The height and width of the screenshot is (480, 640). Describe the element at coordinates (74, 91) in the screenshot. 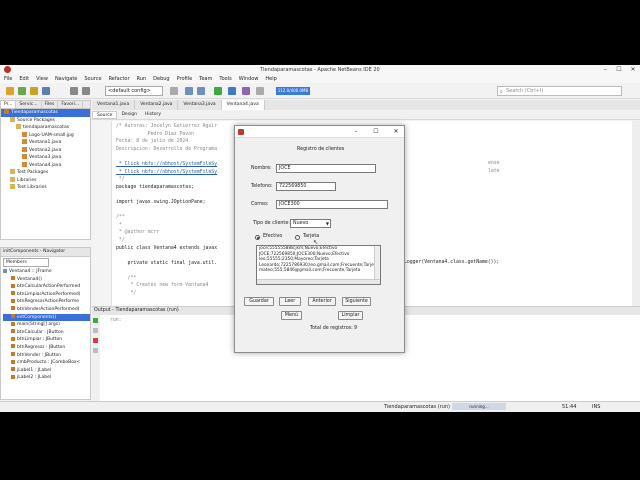

I see `undo-icon` at that location.